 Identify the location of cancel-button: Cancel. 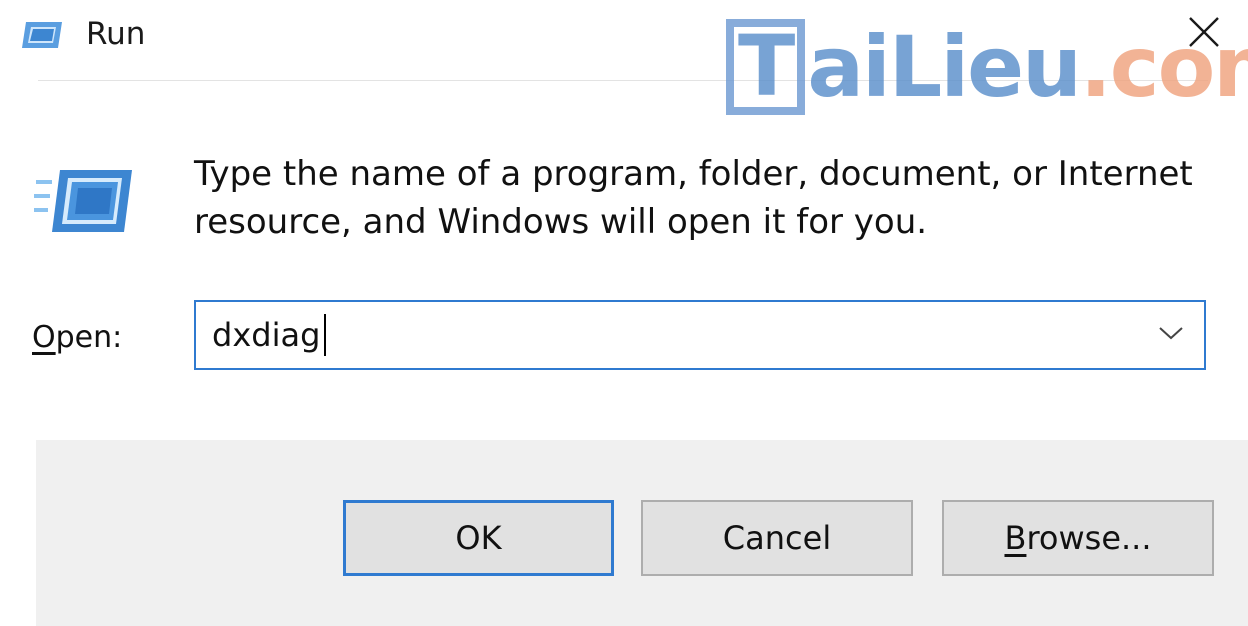
(777, 538).